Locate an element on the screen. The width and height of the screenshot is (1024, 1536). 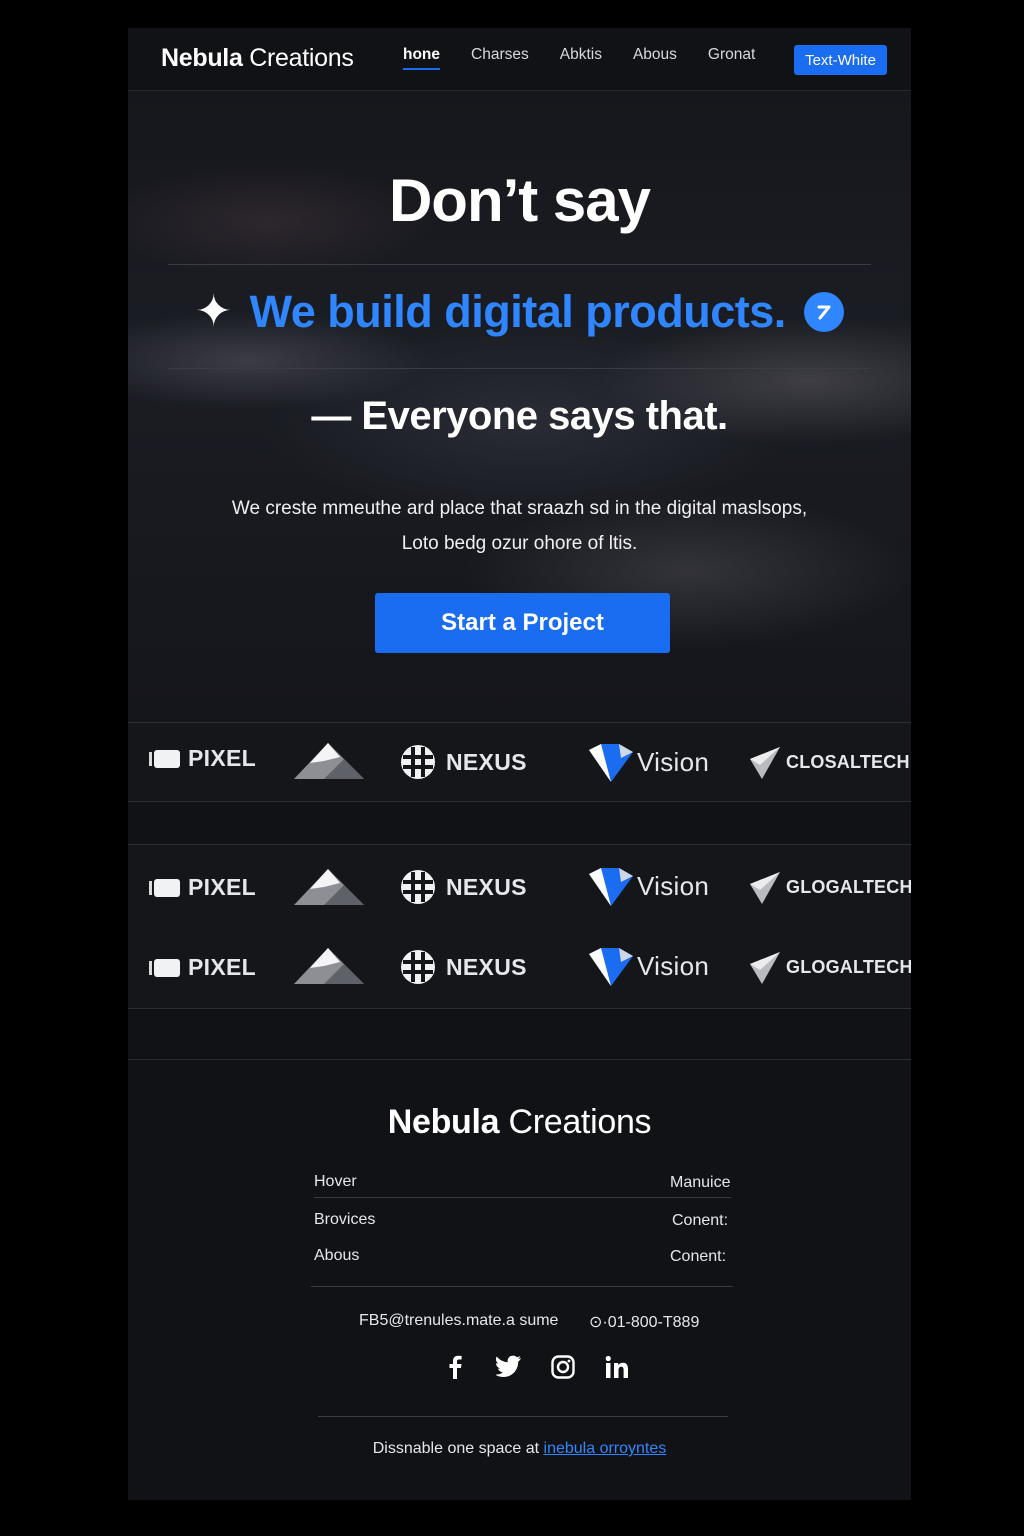
footer-contact-divider is located at coordinates (522, 1286).